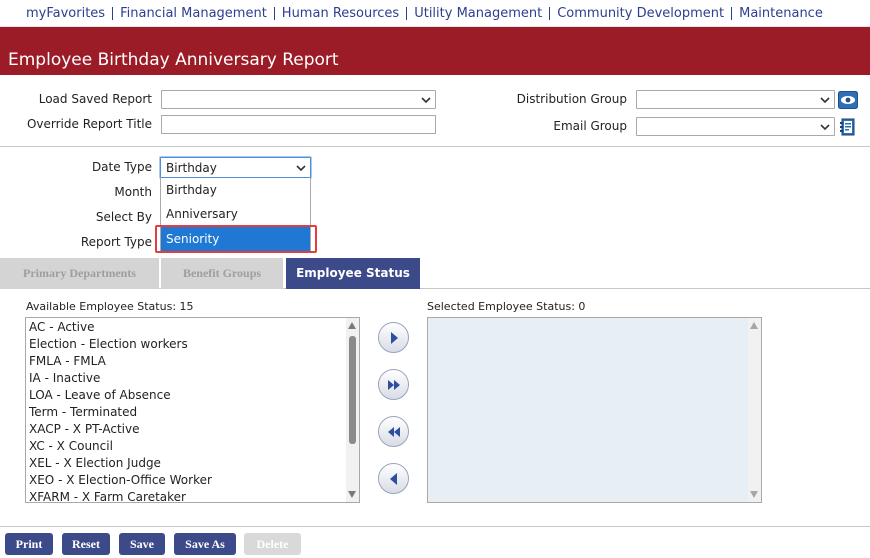 The image size is (870, 558). I want to click on move-all-right-icon, so click(394, 385).